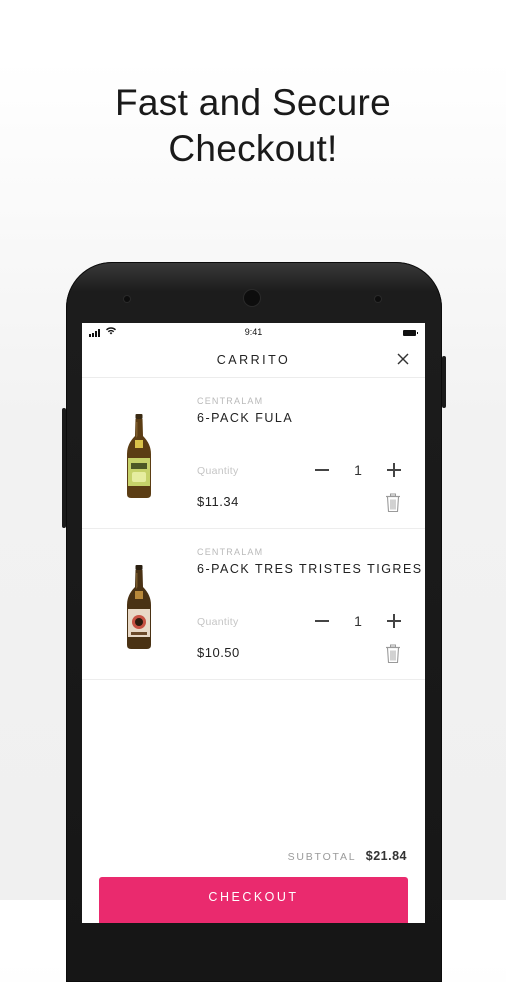 The image size is (506, 982). Describe the element at coordinates (253, 126) in the screenshot. I see `headline: Fast and Secure Checkout!` at that location.